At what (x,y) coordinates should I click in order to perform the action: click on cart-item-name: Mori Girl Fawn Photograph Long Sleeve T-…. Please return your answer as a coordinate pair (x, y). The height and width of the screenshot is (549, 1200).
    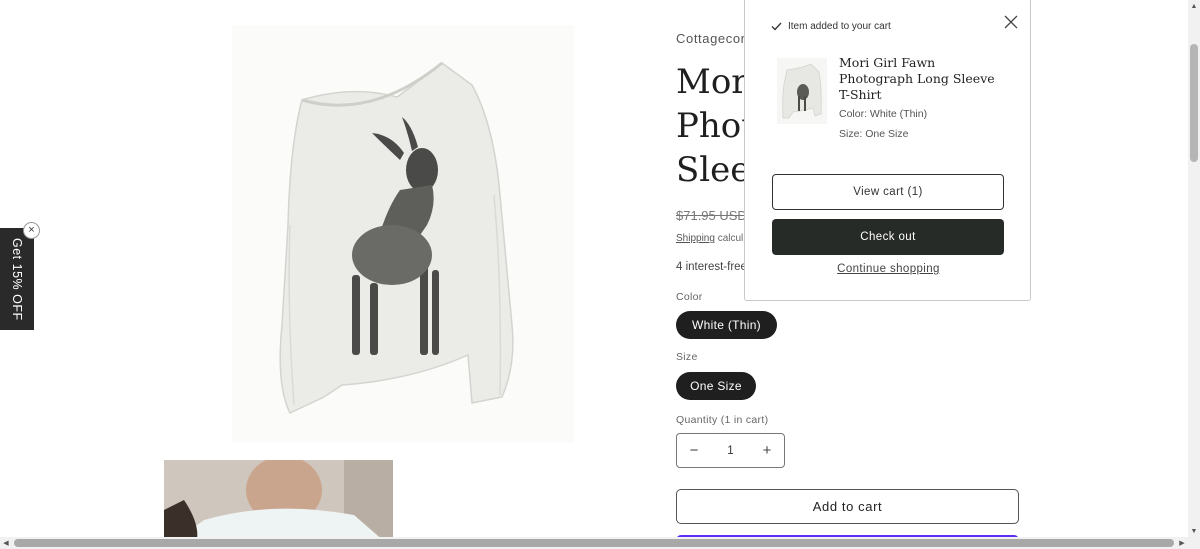
    Looking at the image, I should click on (917, 78).